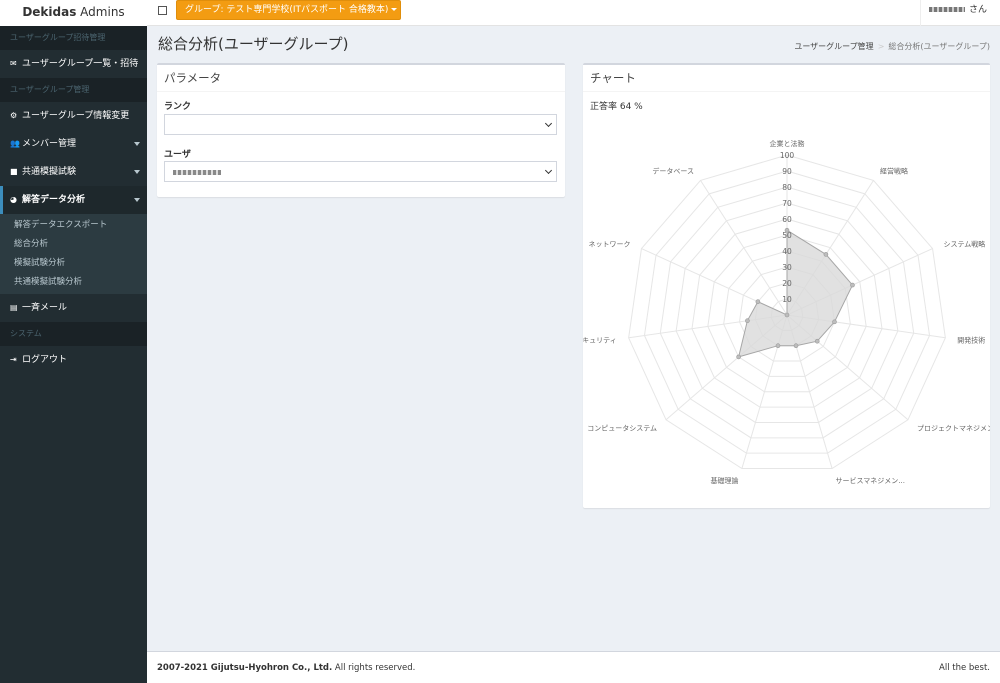 Image resolution: width=1000 pixels, height=683 pixels. Describe the element at coordinates (73, 116) in the screenshot. I see `sidebar-item-group-info: ⚙ ユーザーグループ情報変更` at that location.